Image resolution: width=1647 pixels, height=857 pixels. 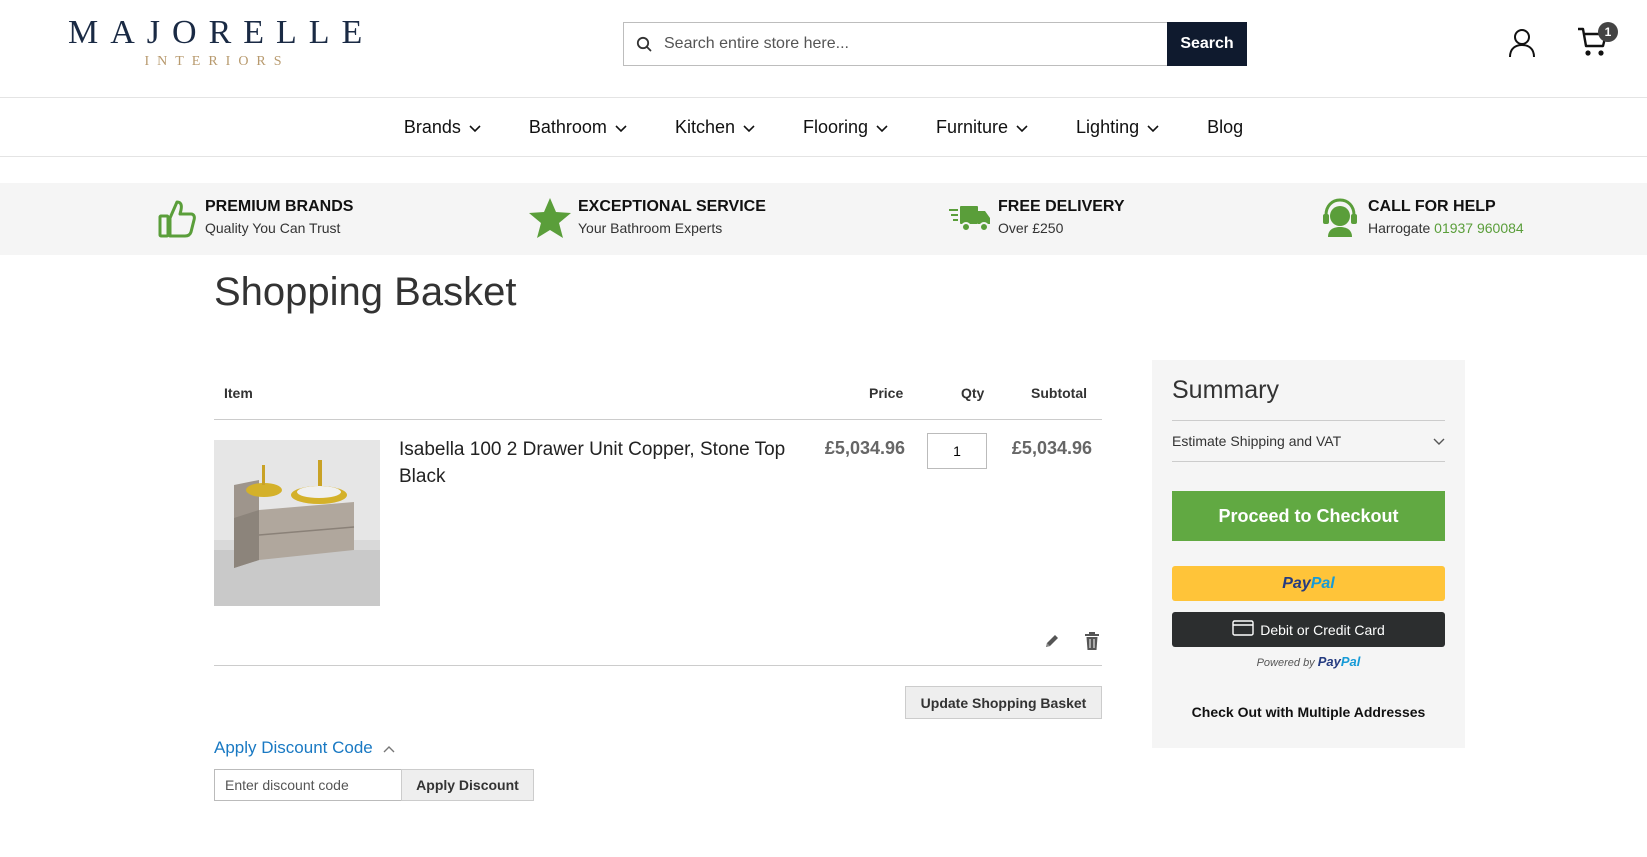 I want to click on nav-item-brands: Brands, so click(x=442, y=127).